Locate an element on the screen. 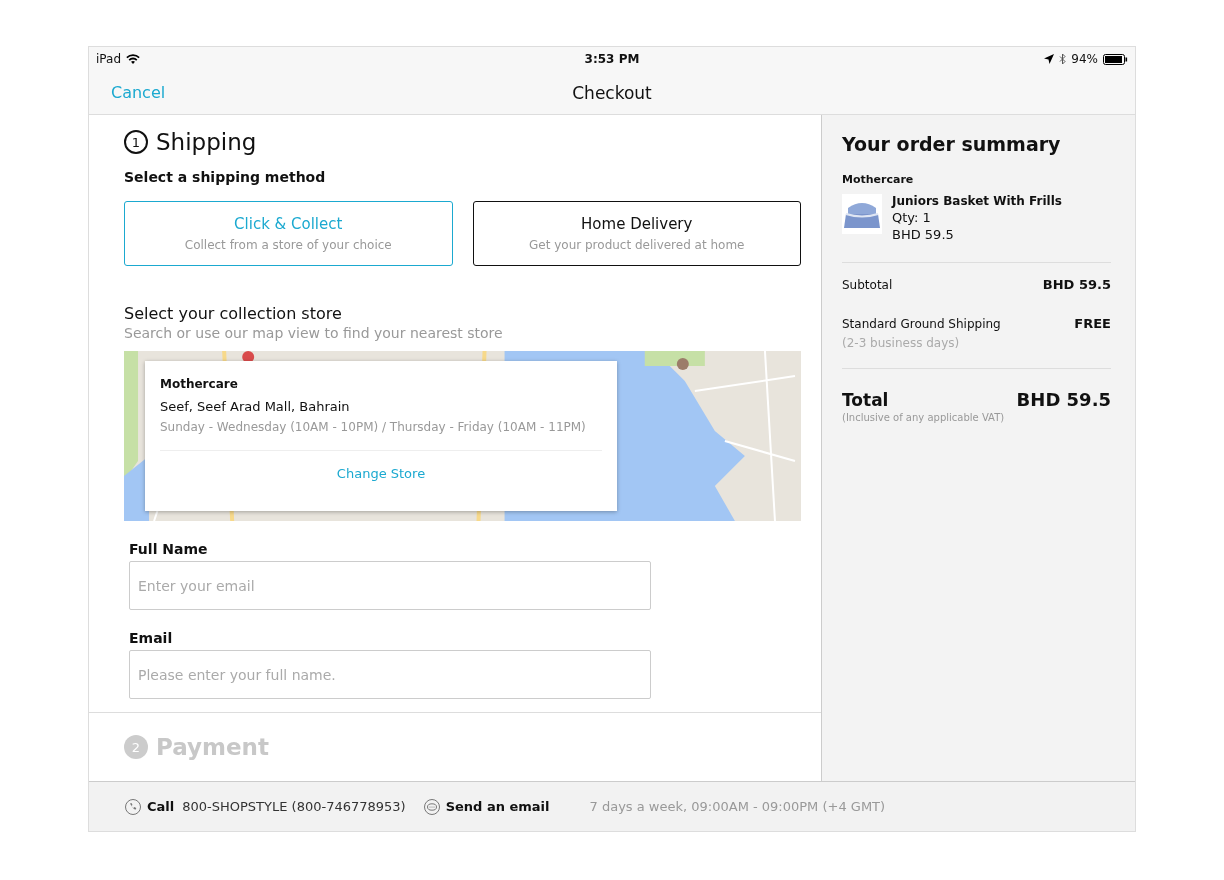 The height and width of the screenshot is (880, 1224). total-note: (Inclusive of any applicable VAT) is located at coordinates (924, 417).